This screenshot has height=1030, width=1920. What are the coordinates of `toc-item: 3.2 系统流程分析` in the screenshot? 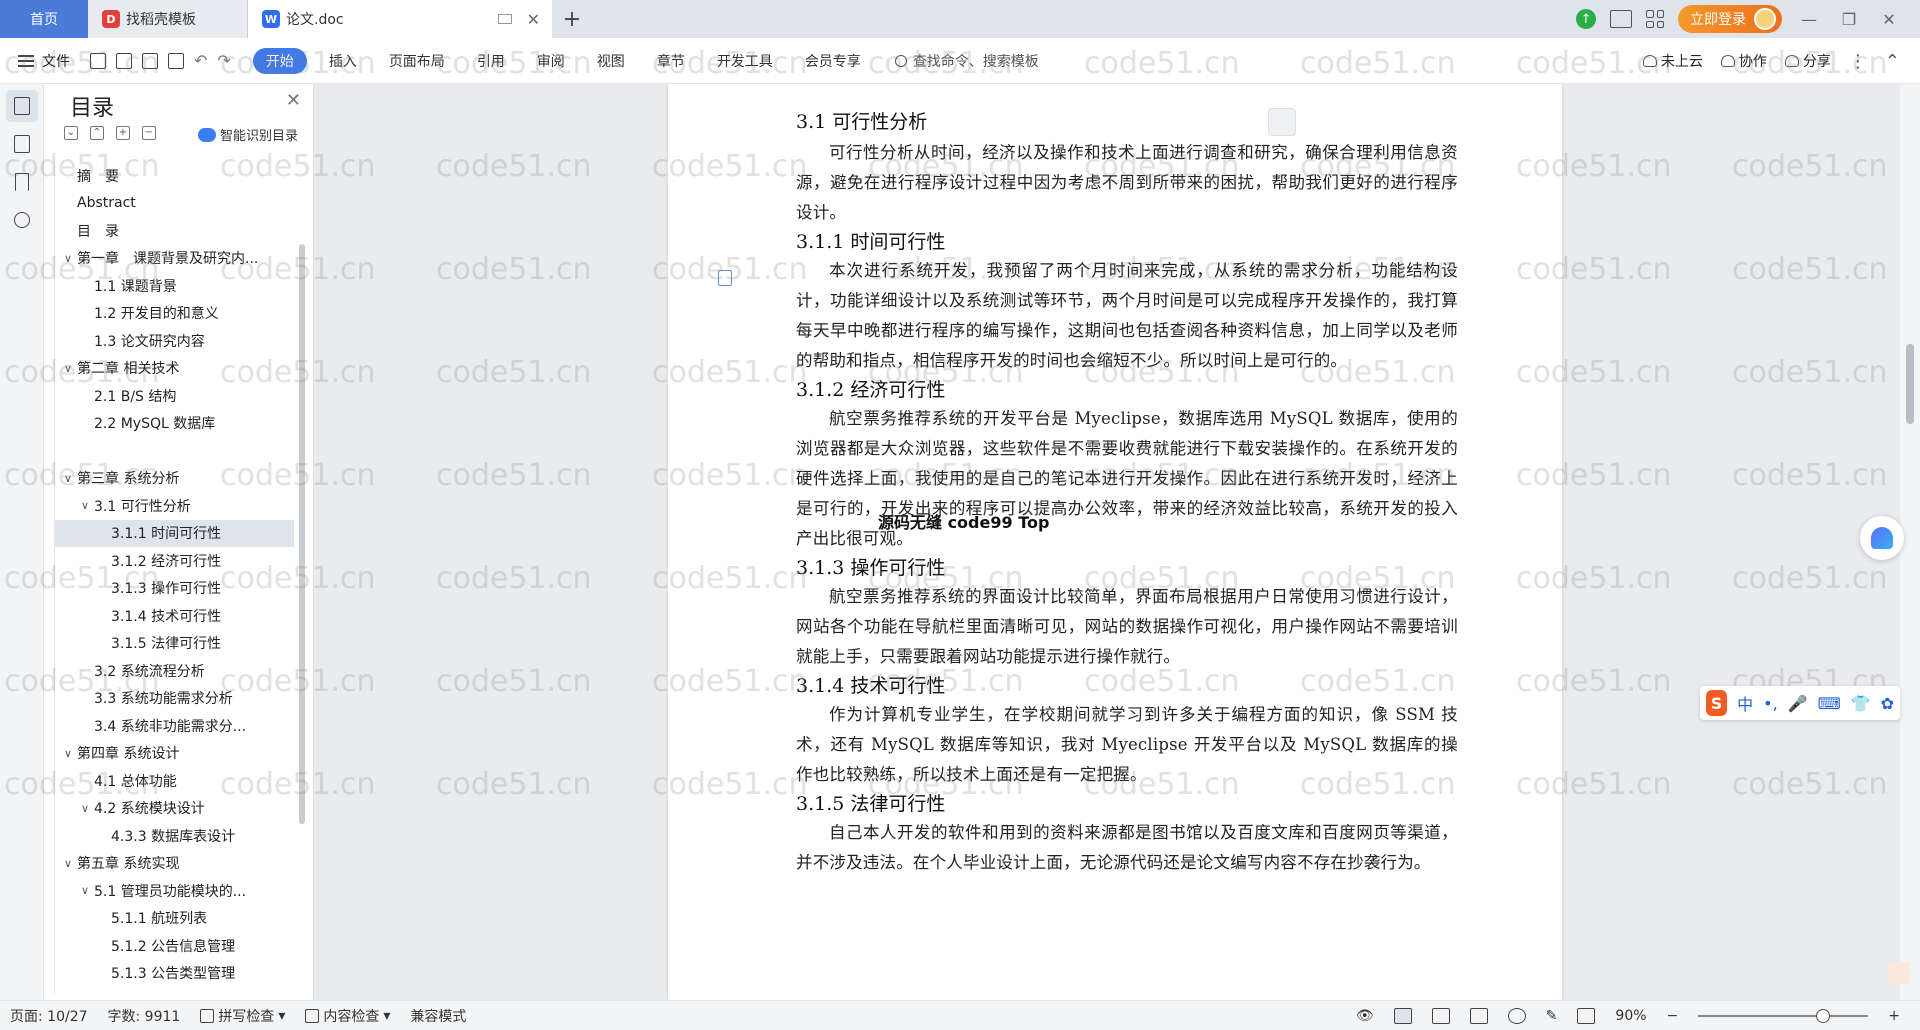 It's located at (174, 671).